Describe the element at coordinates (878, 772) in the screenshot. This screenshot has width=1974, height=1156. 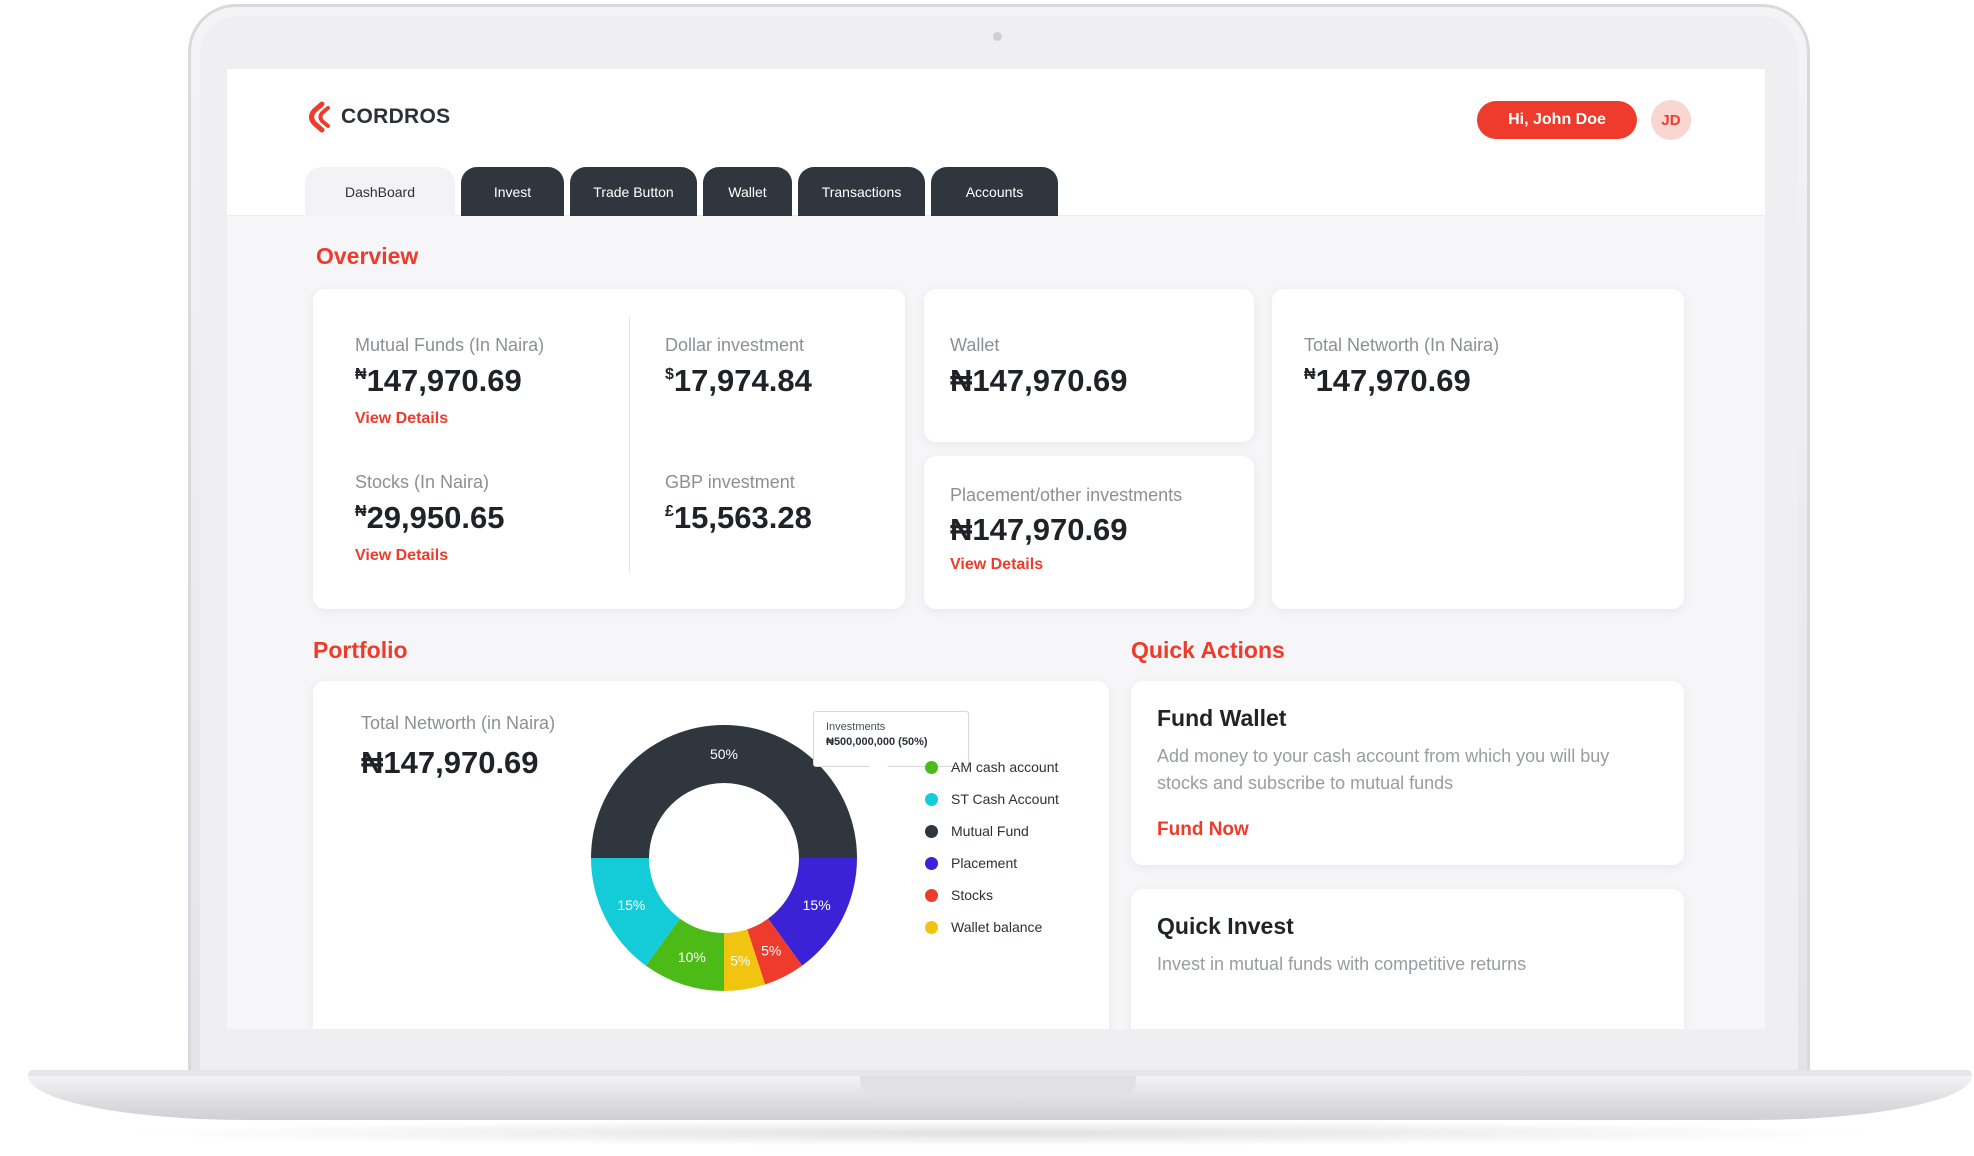
I see `tooltip-arrow` at that location.